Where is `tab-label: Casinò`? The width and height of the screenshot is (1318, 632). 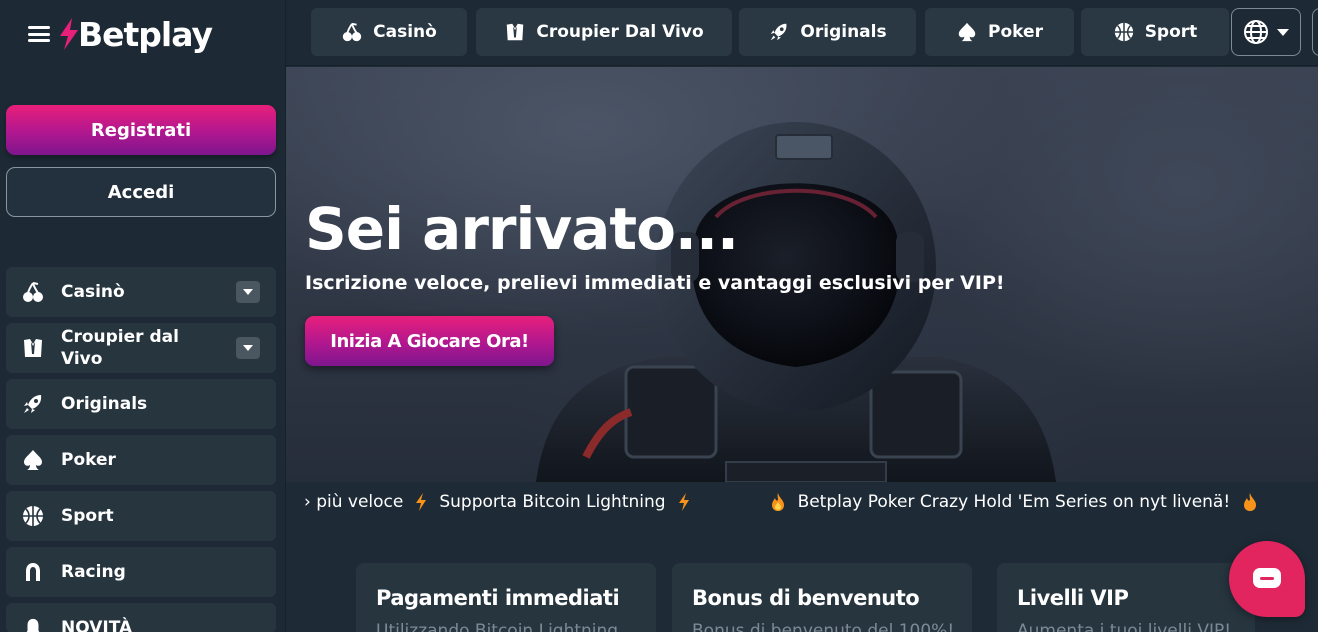
tab-label: Casinò is located at coordinates (405, 32).